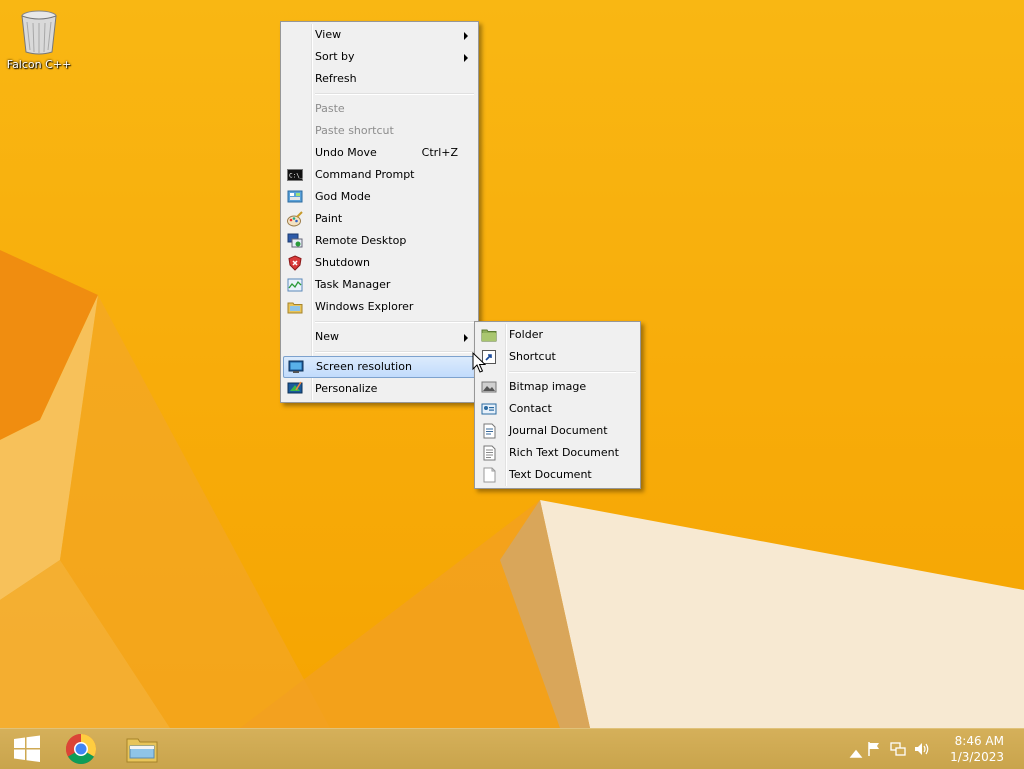 This screenshot has height=769, width=1024. I want to click on menu-item-paint: Paint, so click(379, 219).